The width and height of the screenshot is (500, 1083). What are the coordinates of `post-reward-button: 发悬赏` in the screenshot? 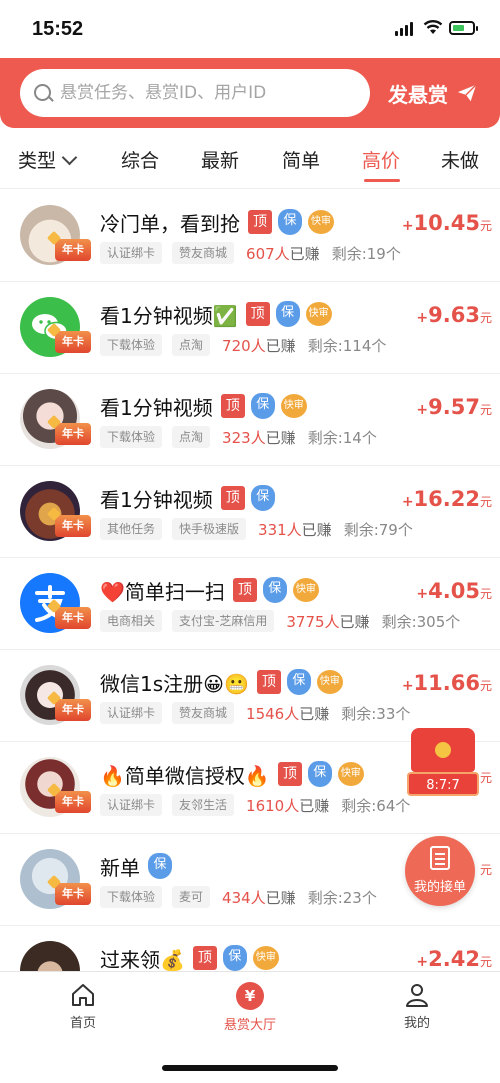 It's located at (433, 93).